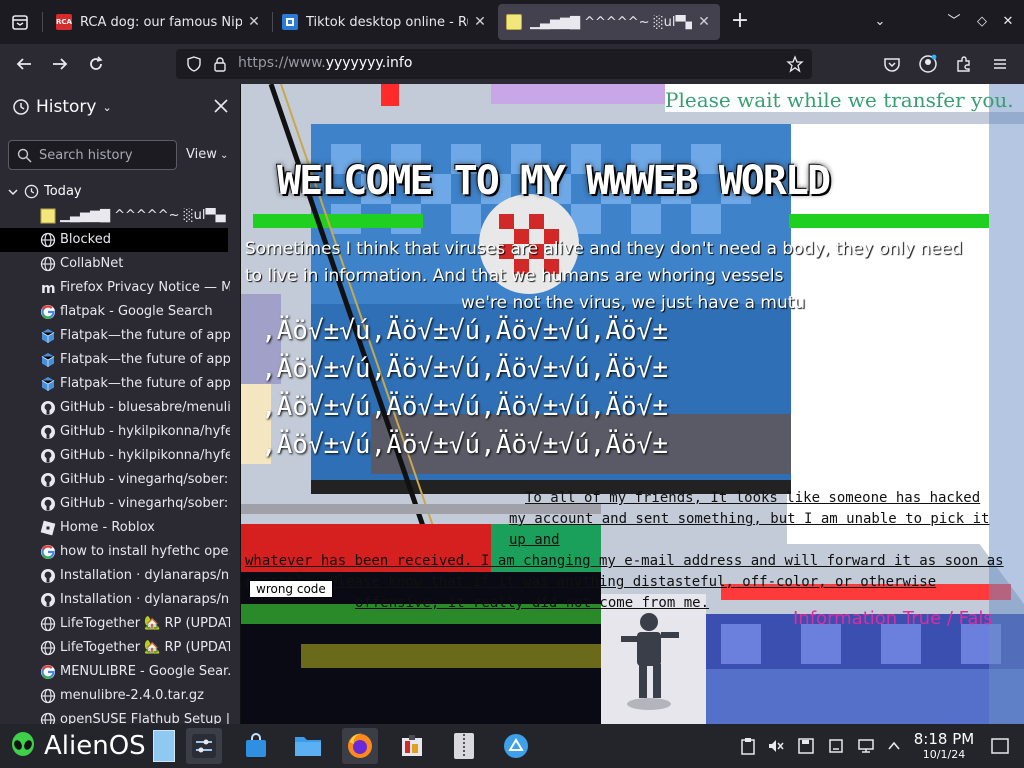  I want to click on history-item: Blocked, so click(114, 240).